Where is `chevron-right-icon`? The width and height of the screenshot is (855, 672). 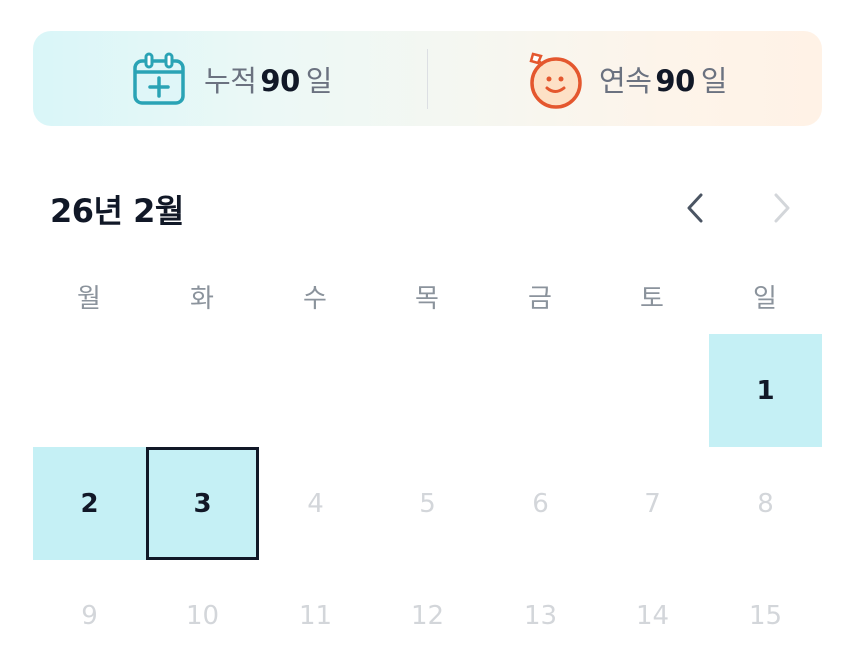
chevron-right-icon is located at coordinates (782, 210).